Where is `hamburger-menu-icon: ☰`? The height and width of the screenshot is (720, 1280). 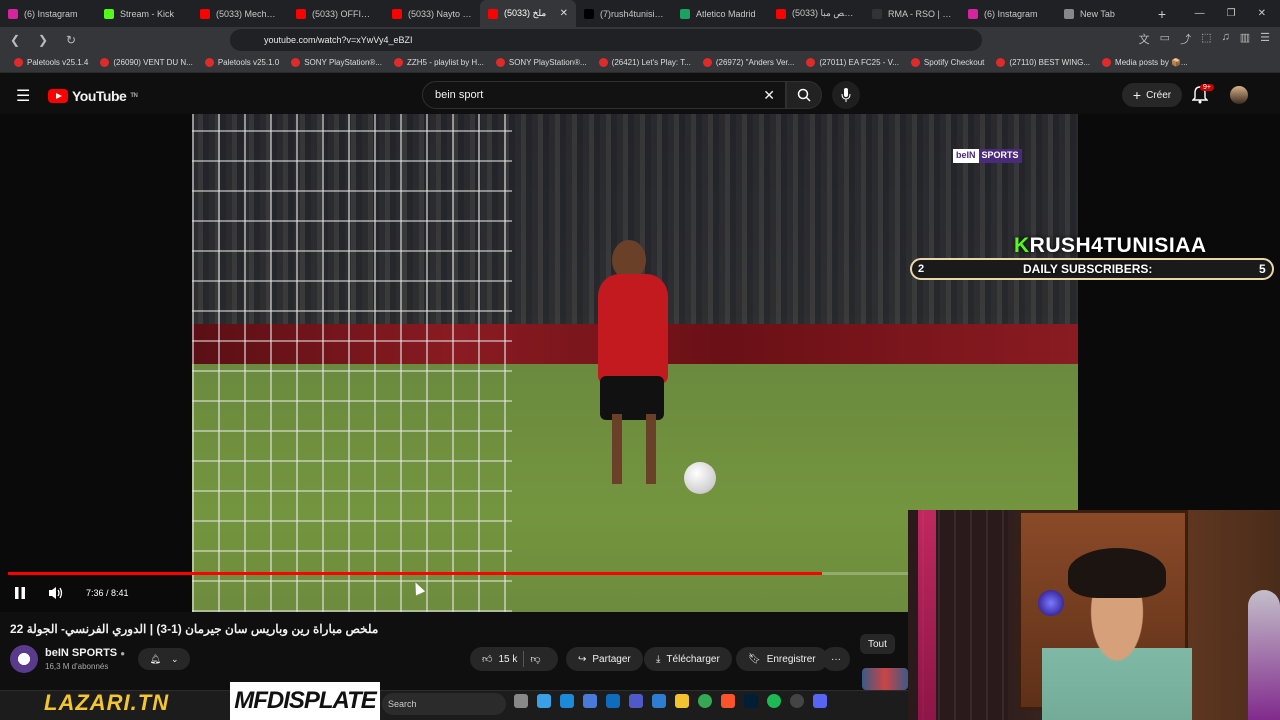
hamburger-menu-icon: ☰ is located at coordinates (23, 96).